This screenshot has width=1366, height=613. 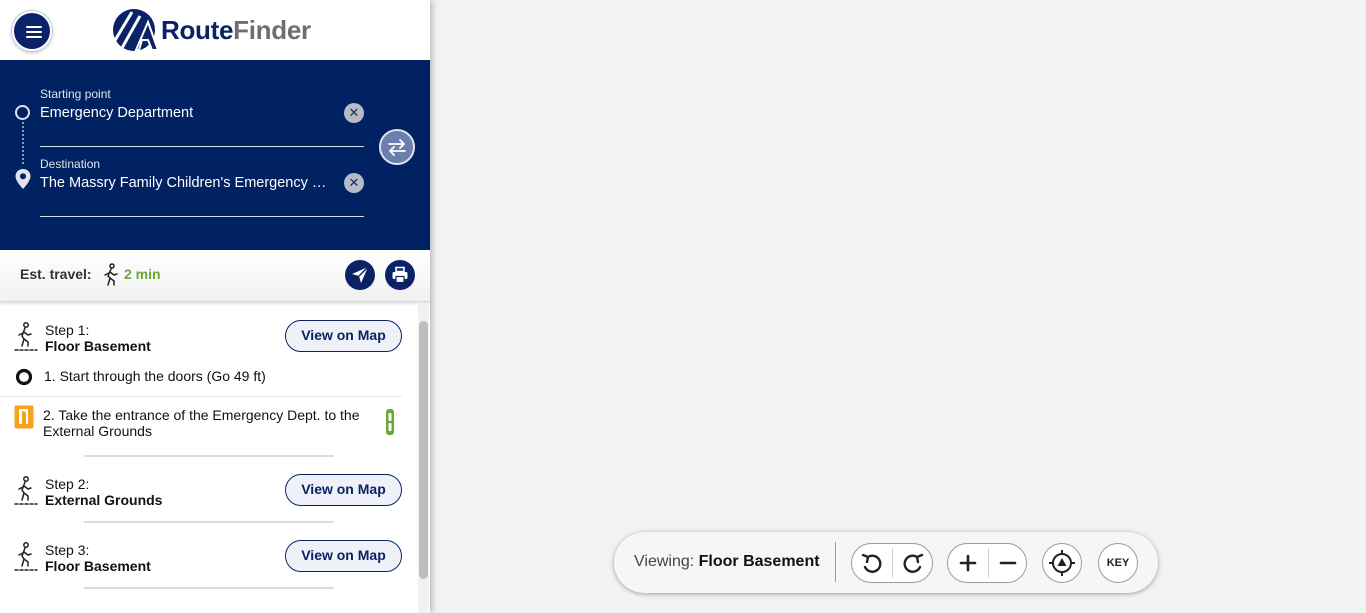 I want to click on clear-destination-icon: ✕, so click(x=354, y=183).